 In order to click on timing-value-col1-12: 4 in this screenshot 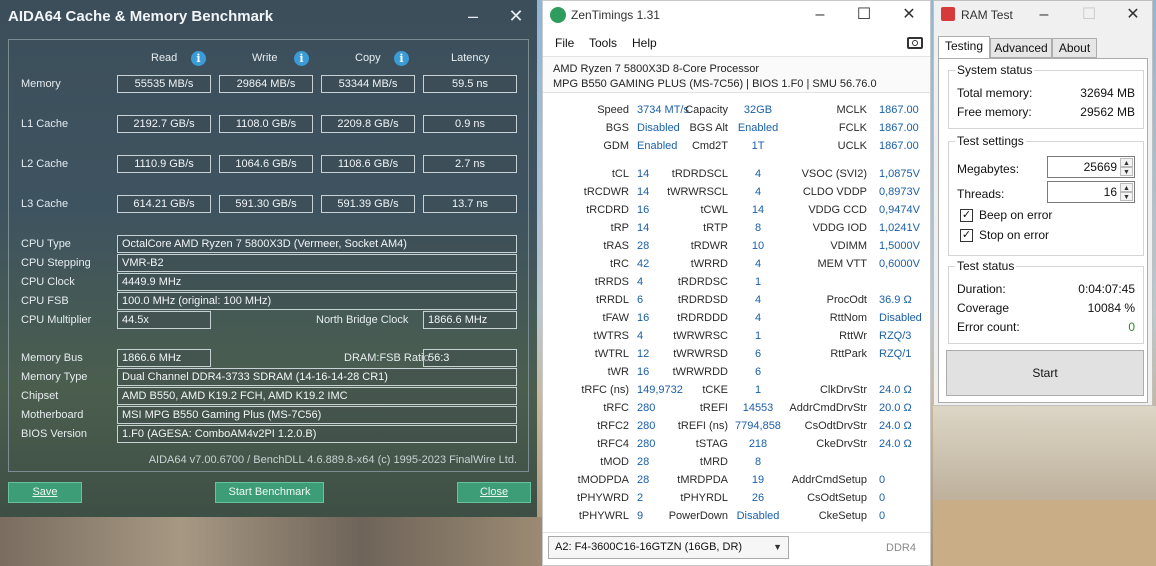, I will do `click(640, 336)`.